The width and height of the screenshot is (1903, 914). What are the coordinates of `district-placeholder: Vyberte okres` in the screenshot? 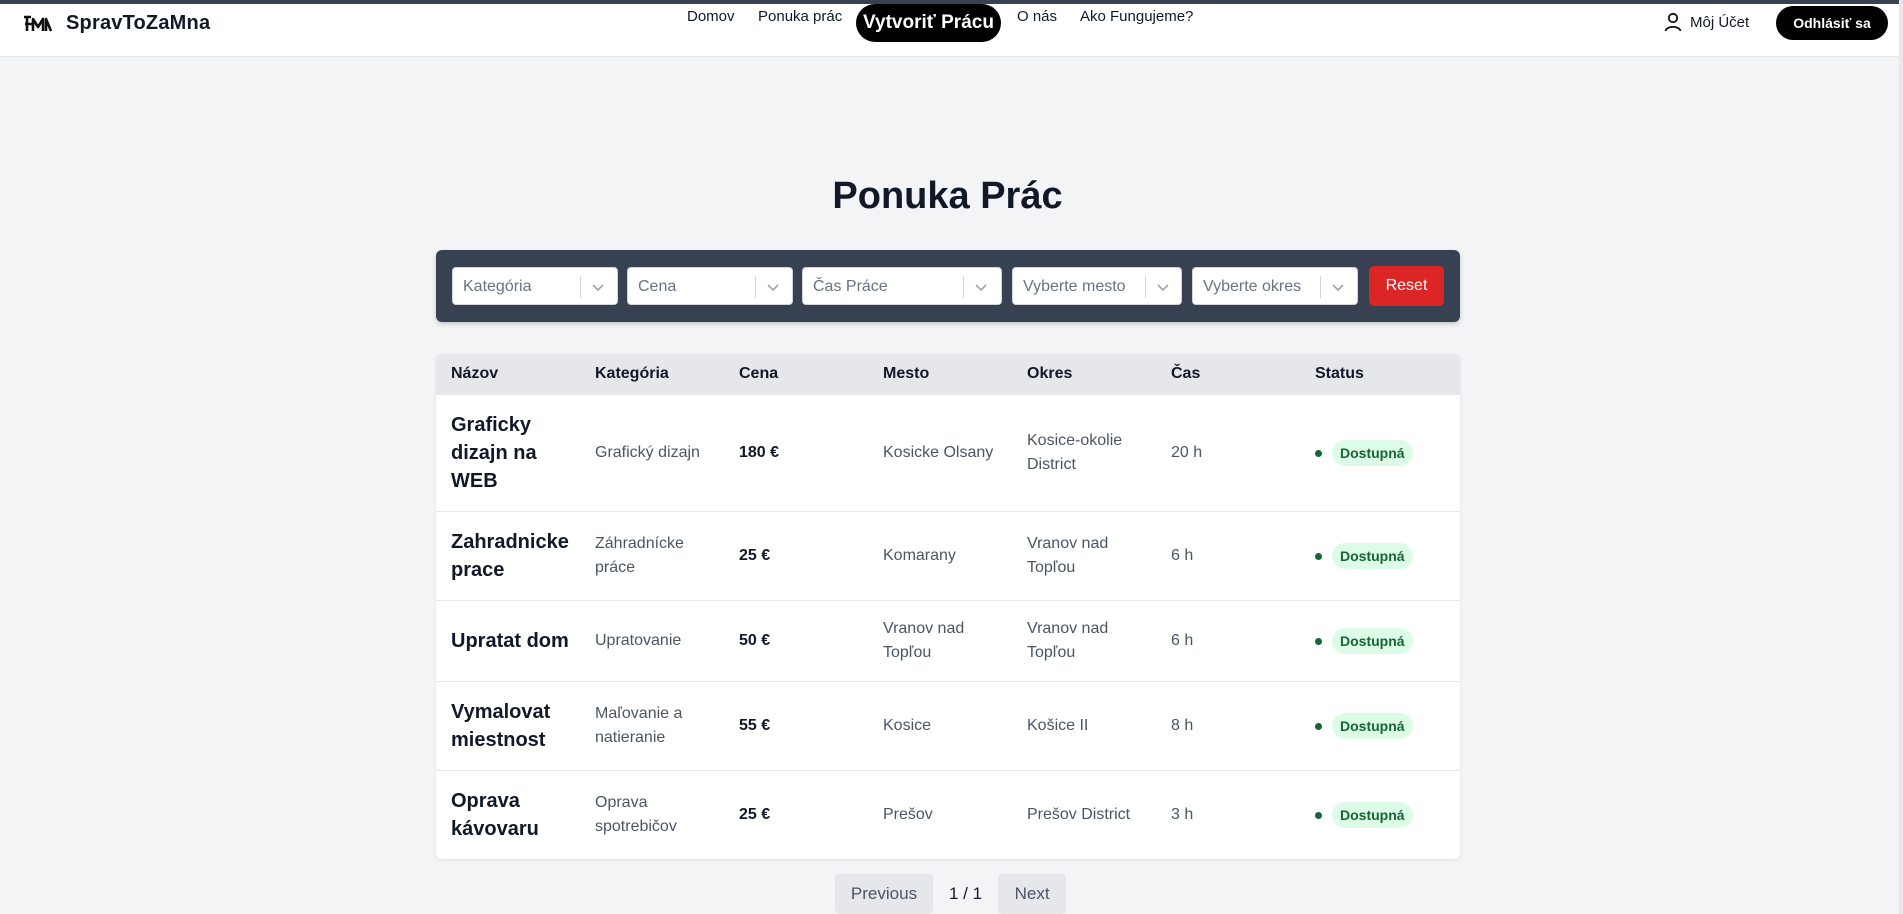 It's located at (1252, 286).